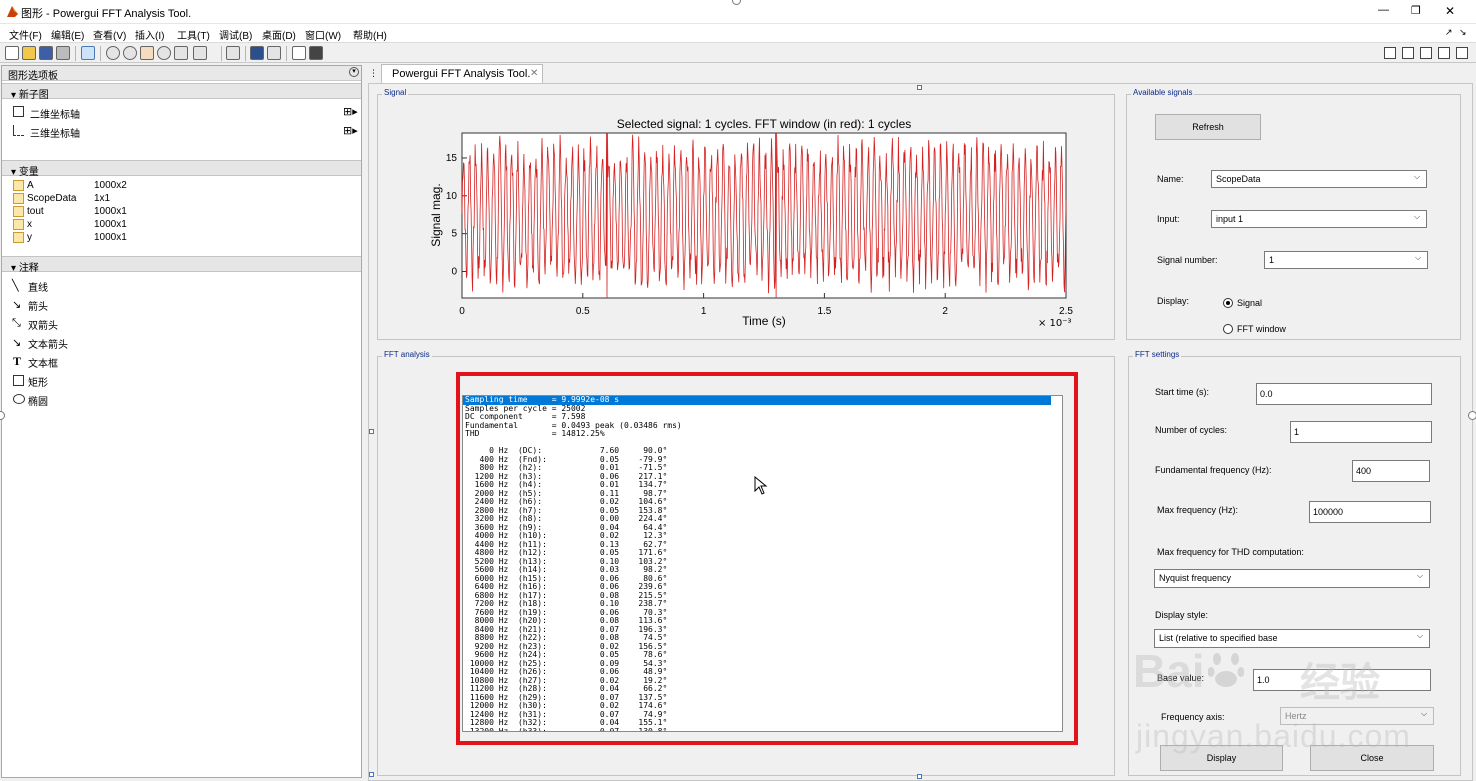 The width and height of the screenshot is (1476, 781). Describe the element at coordinates (1230, 219) in the screenshot. I see `input-value: input 1` at that location.